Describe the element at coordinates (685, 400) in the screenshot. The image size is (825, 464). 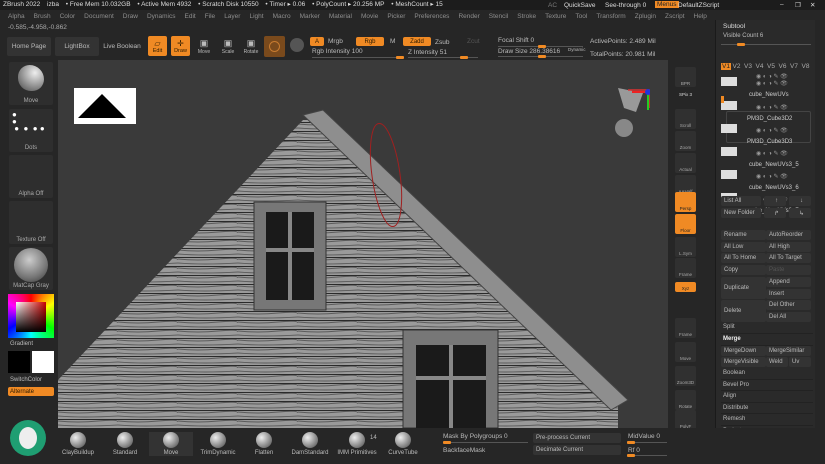
I see `shelf-button-rotate: Rotate` at that location.